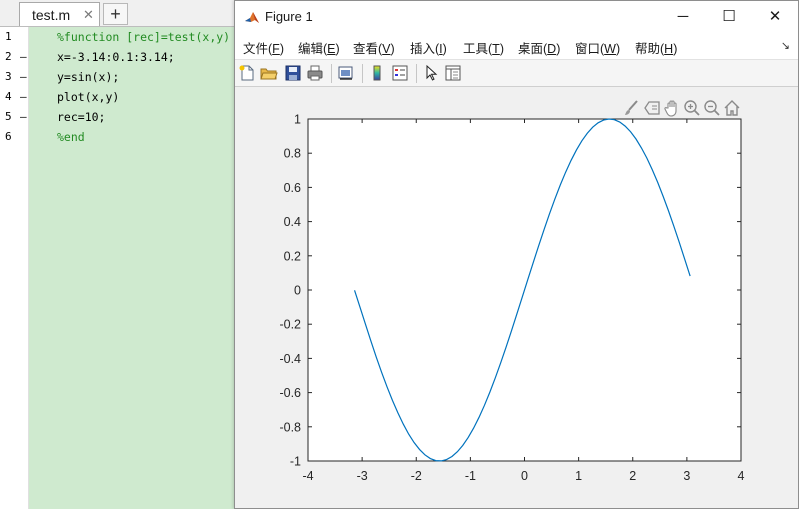 The width and height of the screenshot is (799, 509). Describe the element at coordinates (143, 37) in the screenshot. I see `code-comment-line: %function [rec]=test(x,y)` at that location.